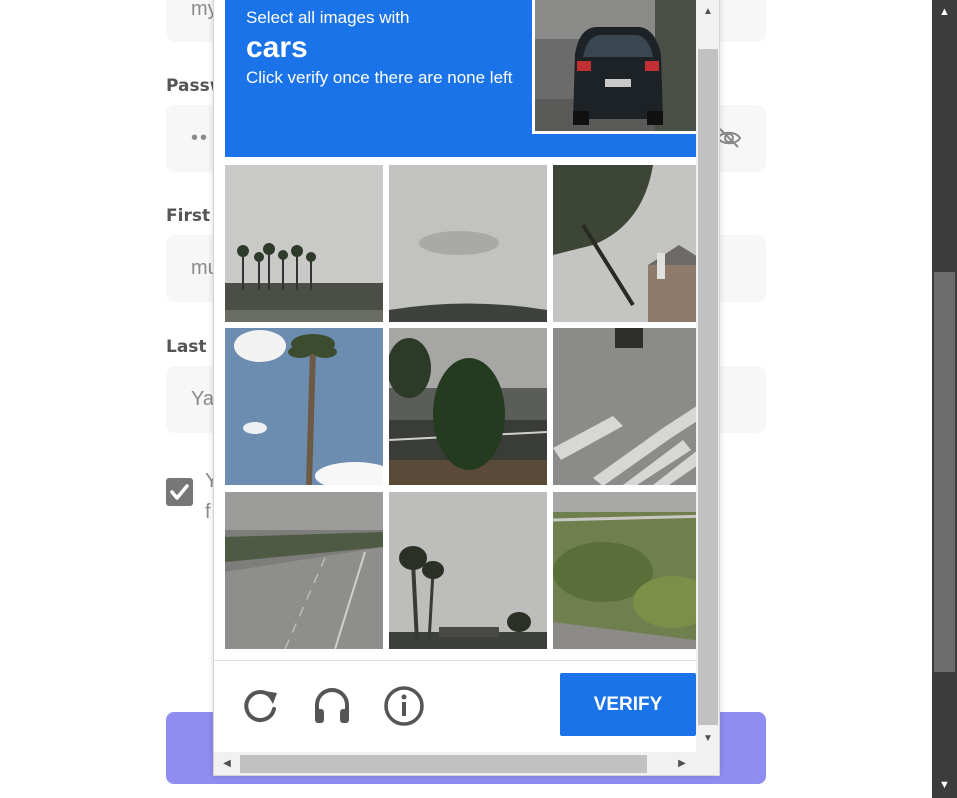 The width and height of the screenshot is (957, 798). I want to click on consent-checkbox, so click(179, 492).